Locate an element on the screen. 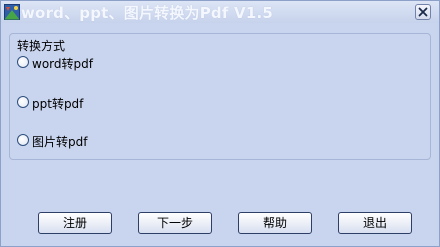 The height and width of the screenshot is (247, 440). next-button: 下一步 is located at coordinates (175, 223).